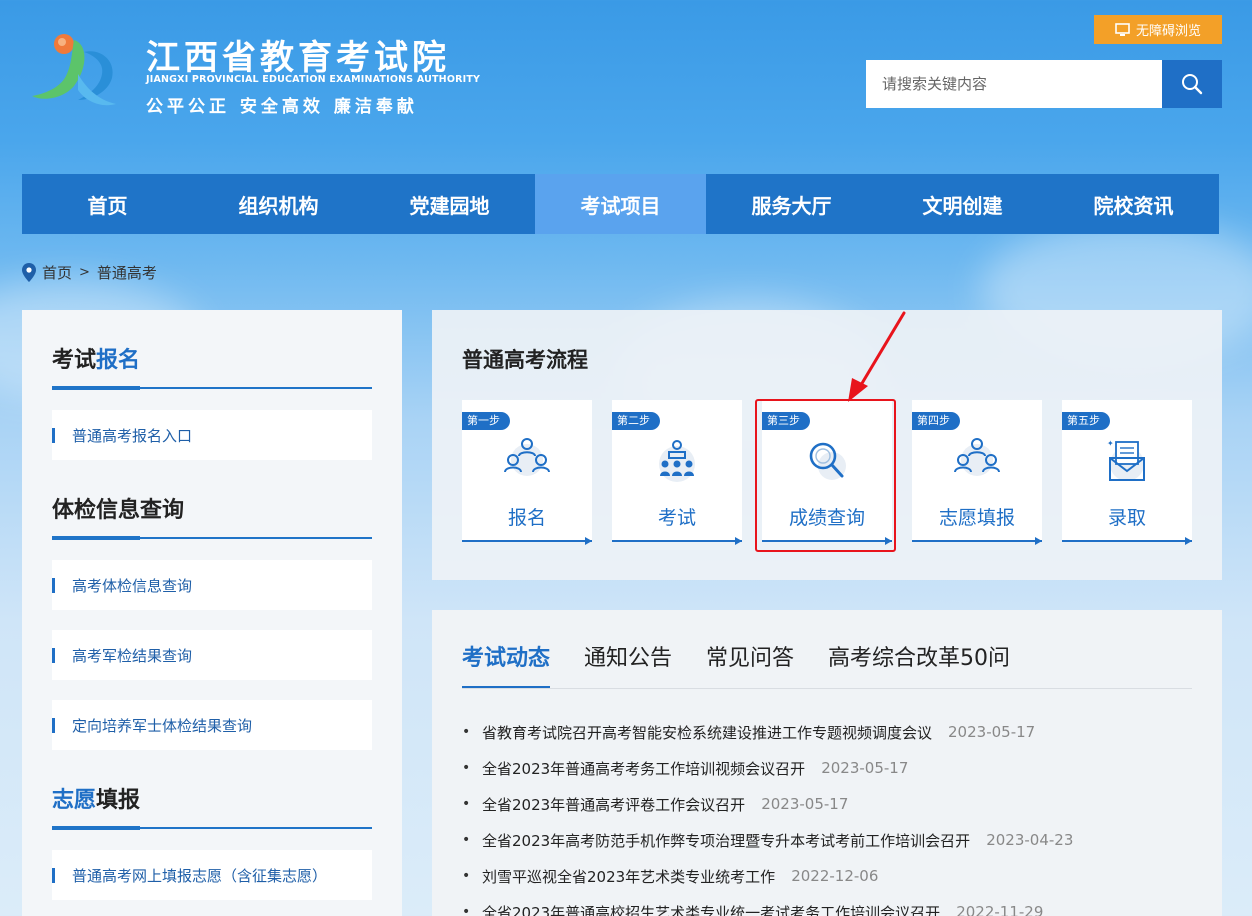 The height and width of the screenshot is (916, 1252). What do you see at coordinates (877, 356) in the screenshot?
I see `annotation-arrow-icon` at bounding box center [877, 356].